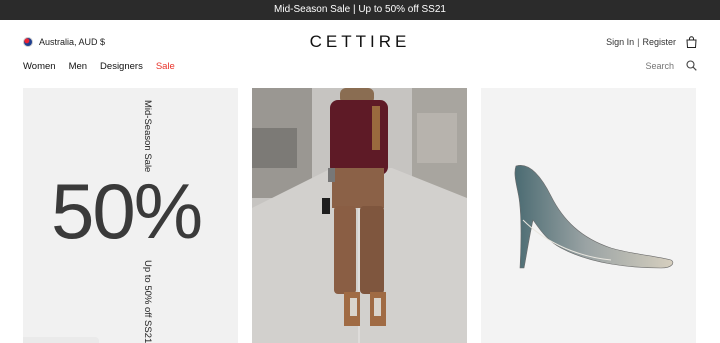  Describe the element at coordinates (659, 42) in the screenshot. I see `register-link: Register` at that location.